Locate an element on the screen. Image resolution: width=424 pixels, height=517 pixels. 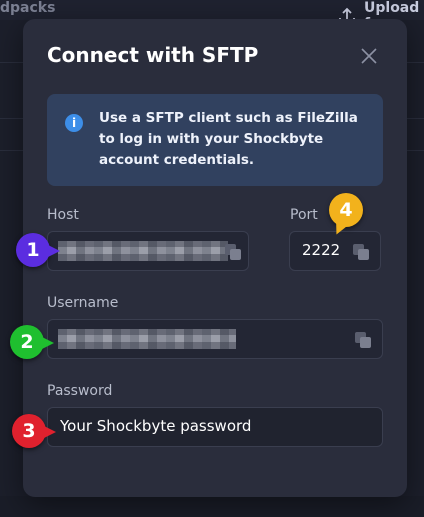
port-field: 2222 is located at coordinates (335, 251).